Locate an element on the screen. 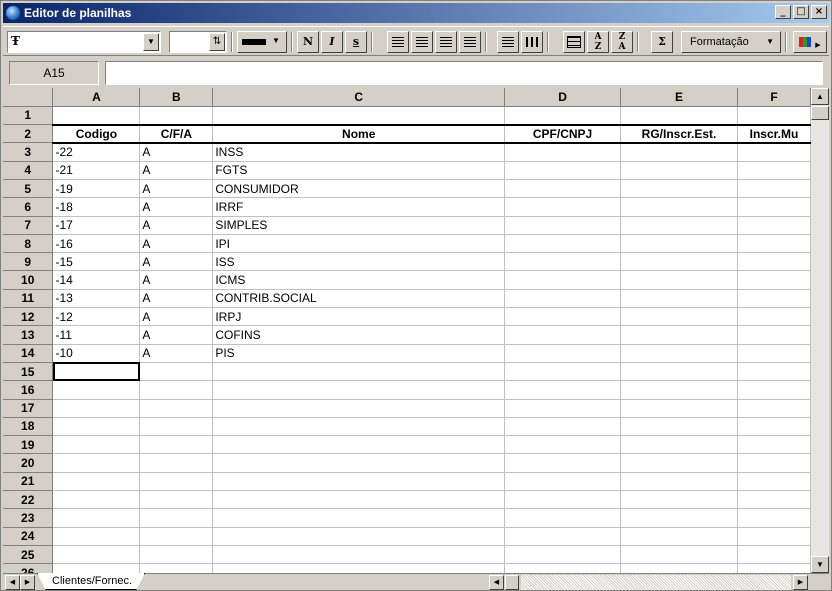 The image size is (832, 591). row-header: 21 is located at coordinates (28, 482).